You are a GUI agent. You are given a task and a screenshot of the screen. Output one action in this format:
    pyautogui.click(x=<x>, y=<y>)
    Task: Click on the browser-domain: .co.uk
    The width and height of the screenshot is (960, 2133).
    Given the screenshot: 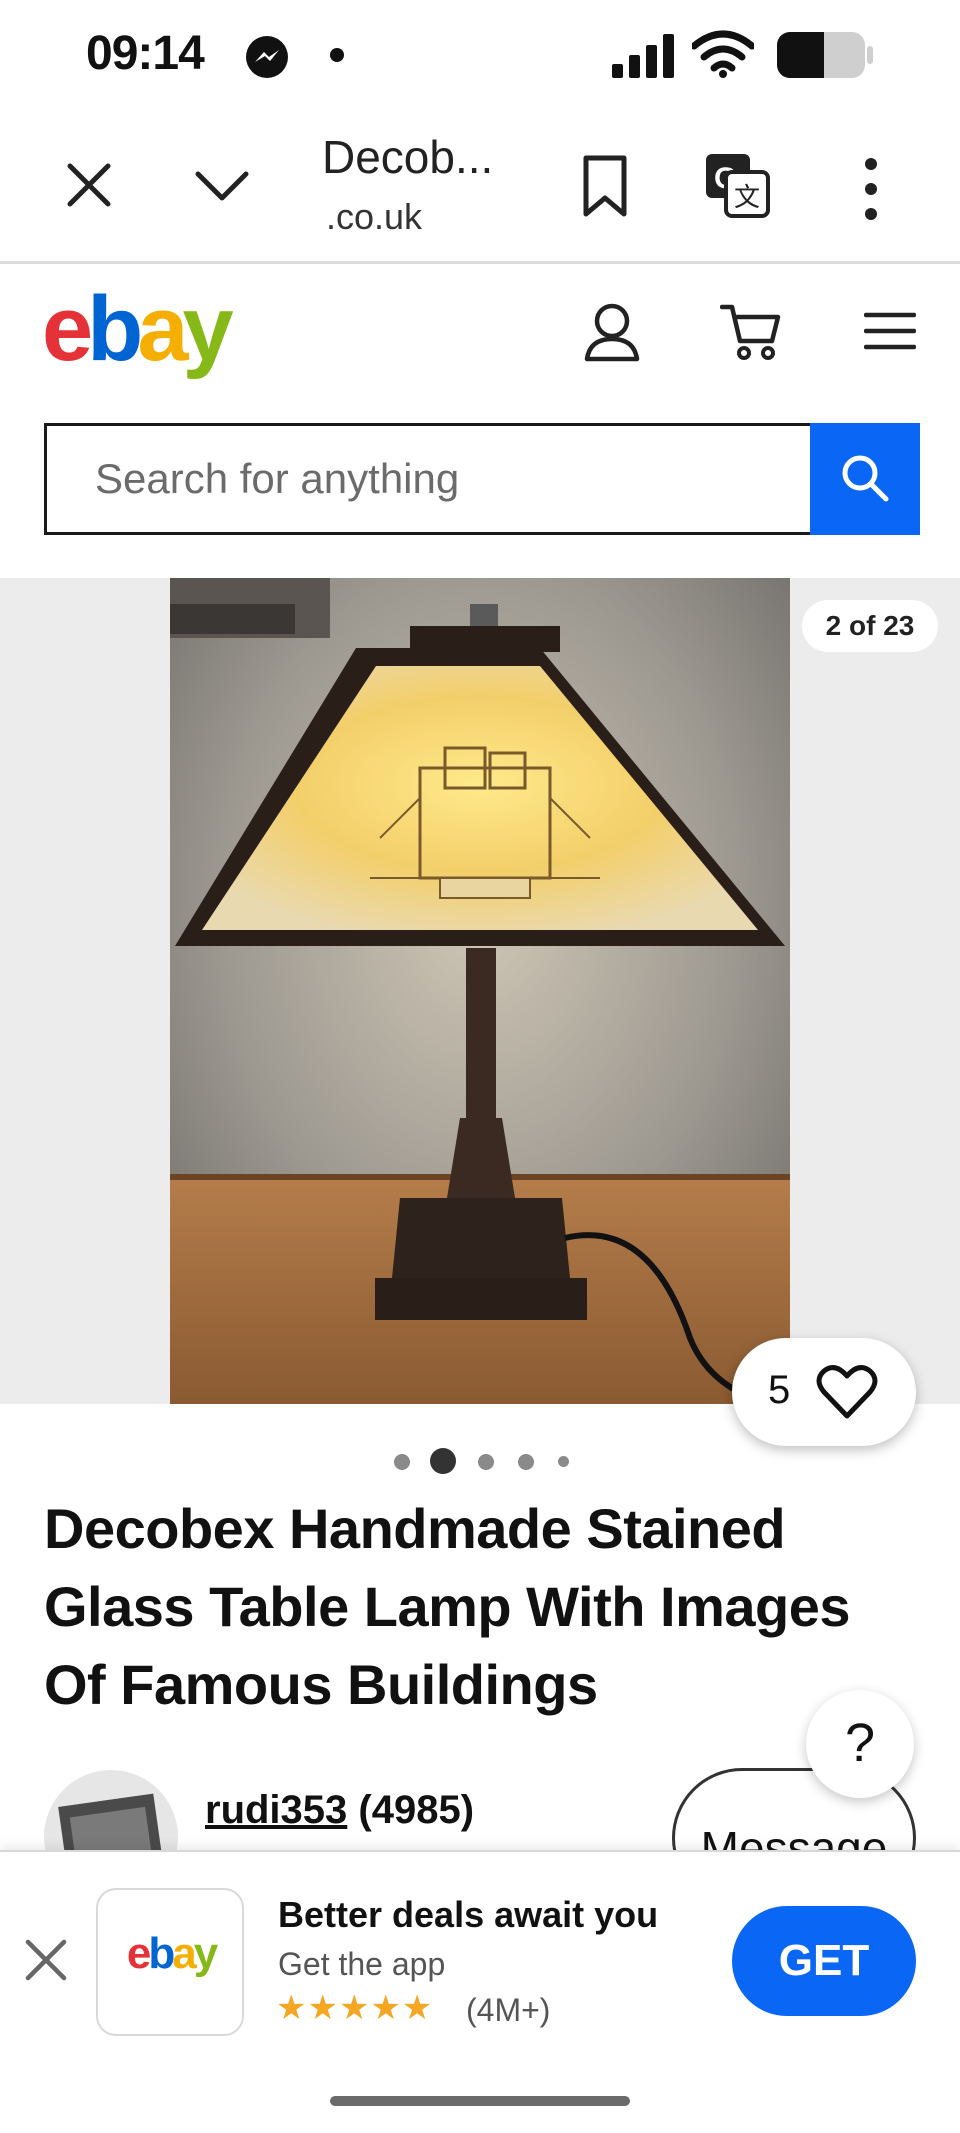 What is the action you would take?
    pyautogui.click(x=374, y=217)
    